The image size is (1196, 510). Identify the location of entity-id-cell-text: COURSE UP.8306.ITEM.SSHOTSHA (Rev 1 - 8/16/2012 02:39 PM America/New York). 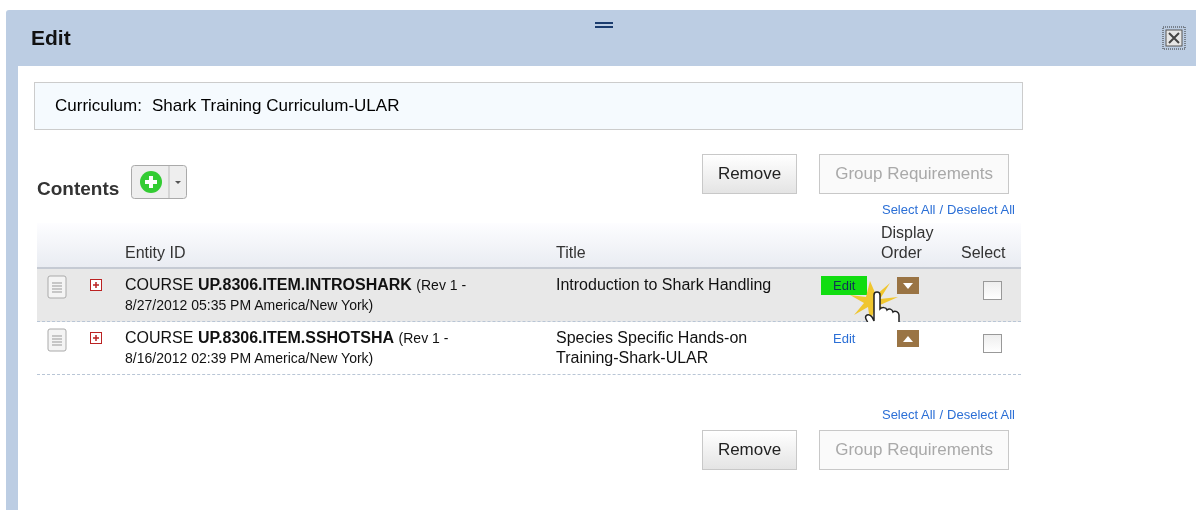
(287, 348).